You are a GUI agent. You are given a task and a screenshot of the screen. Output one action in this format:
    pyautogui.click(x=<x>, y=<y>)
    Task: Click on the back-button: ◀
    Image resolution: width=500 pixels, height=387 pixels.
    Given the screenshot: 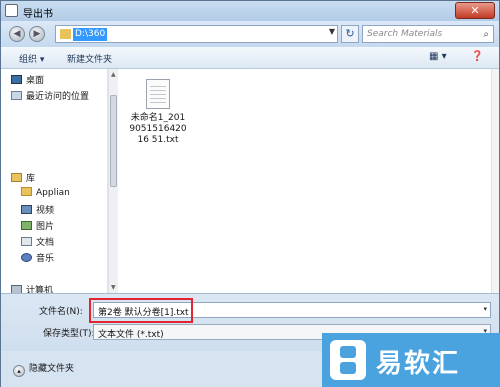 What is the action you would take?
    pyautogui.click(x=17, y=34)
    